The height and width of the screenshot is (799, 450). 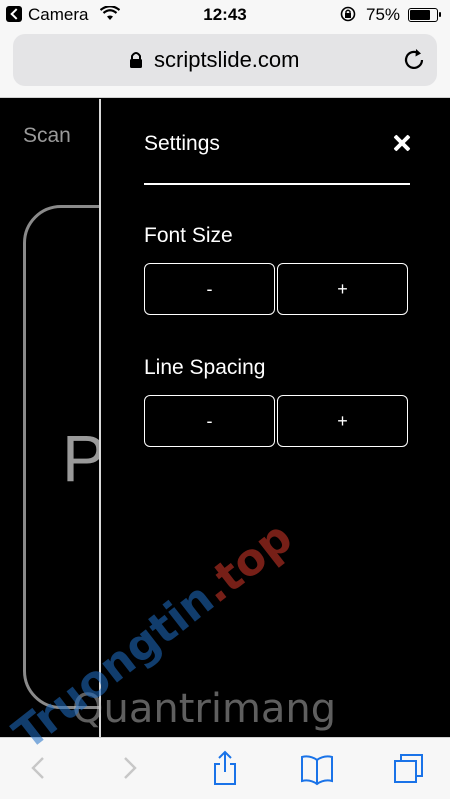 I want to click on address-bar: scriptslide.com, so click(x=225, y=60).